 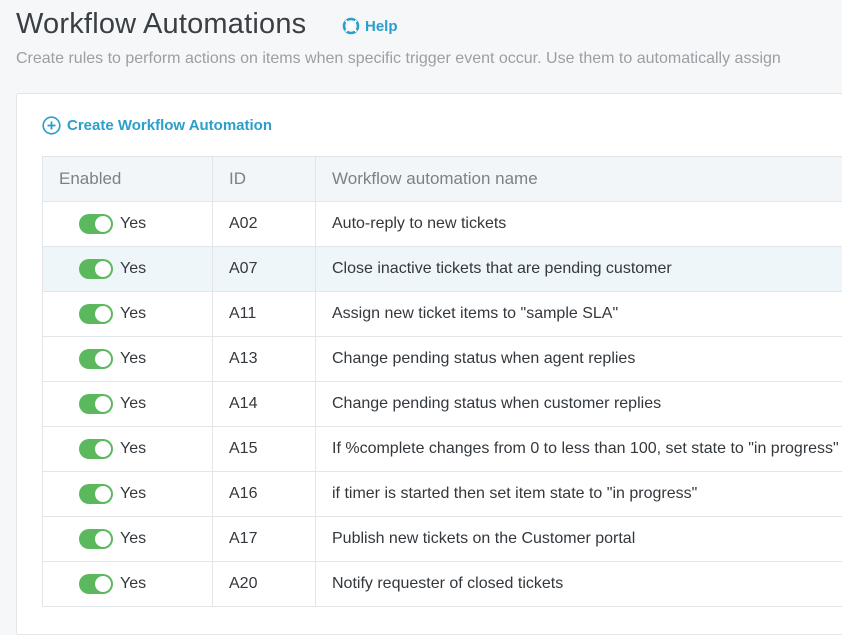 What do you see at coordinates (579, 359) in the screenshot?
I see `automation-name: Change pending status when agent replies` at bounding box center [579, 359].